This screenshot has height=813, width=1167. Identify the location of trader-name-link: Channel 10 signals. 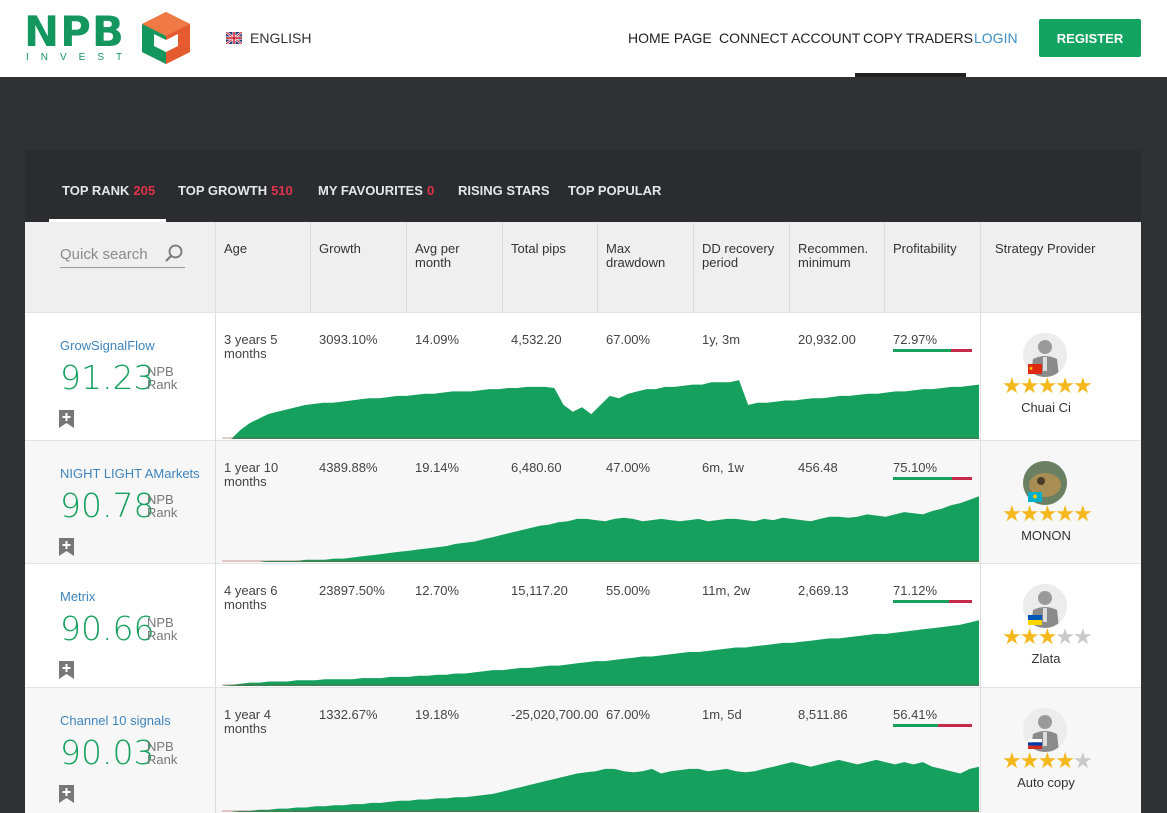
(115, 720).